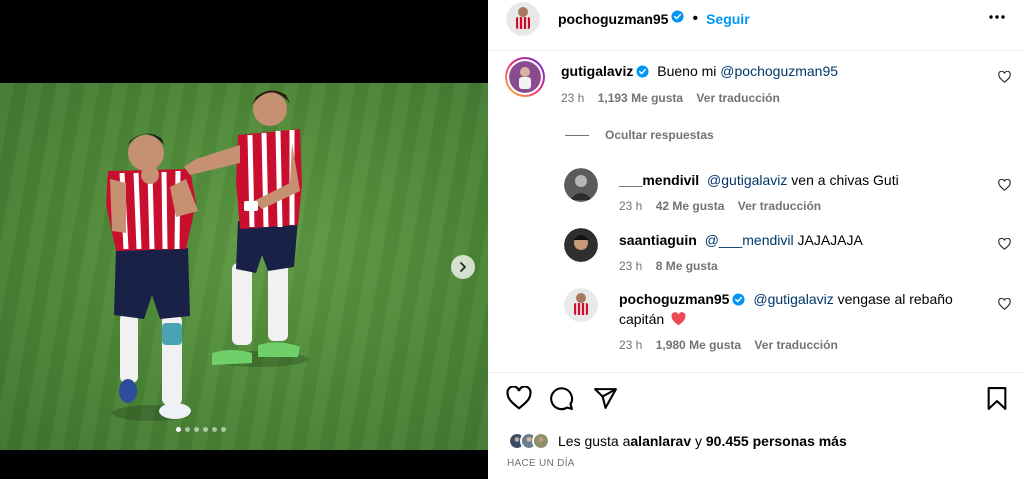  What do you see at coordinates (597, 71) in the screenshot?
I see `comment-username: gutigalaviz` at bounding box center [597, 71].